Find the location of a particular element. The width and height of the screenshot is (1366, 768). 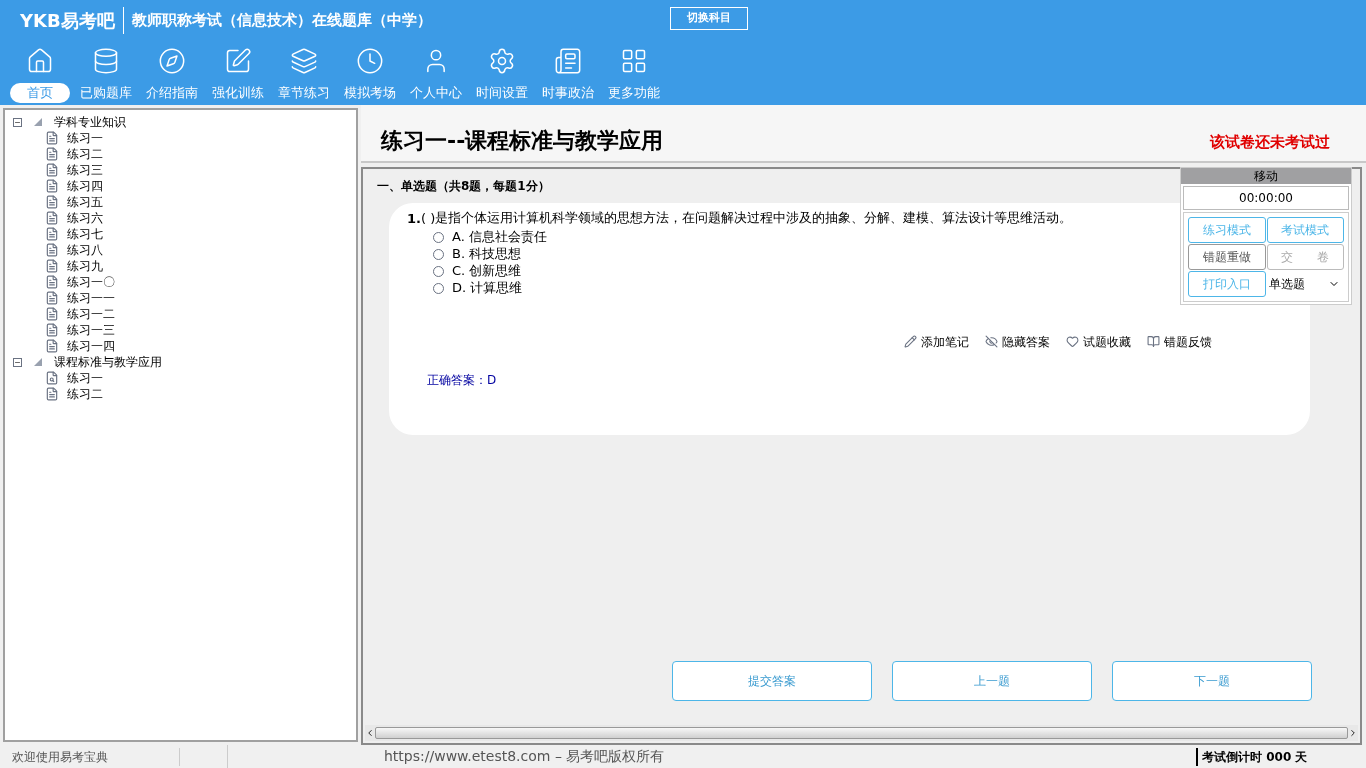

pencil-icon is located at coordinates (910, 341).